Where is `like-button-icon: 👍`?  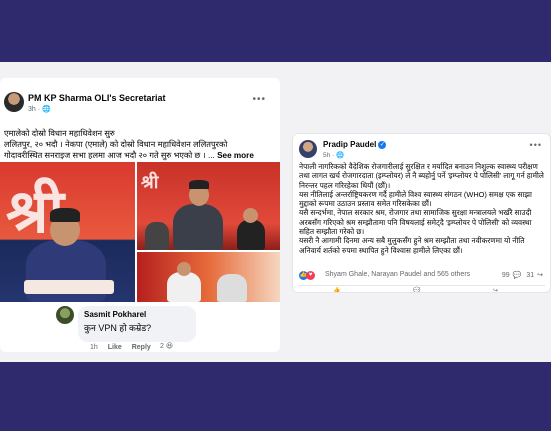 like-button-icon: 👍 is located at coordinates (336, 289).